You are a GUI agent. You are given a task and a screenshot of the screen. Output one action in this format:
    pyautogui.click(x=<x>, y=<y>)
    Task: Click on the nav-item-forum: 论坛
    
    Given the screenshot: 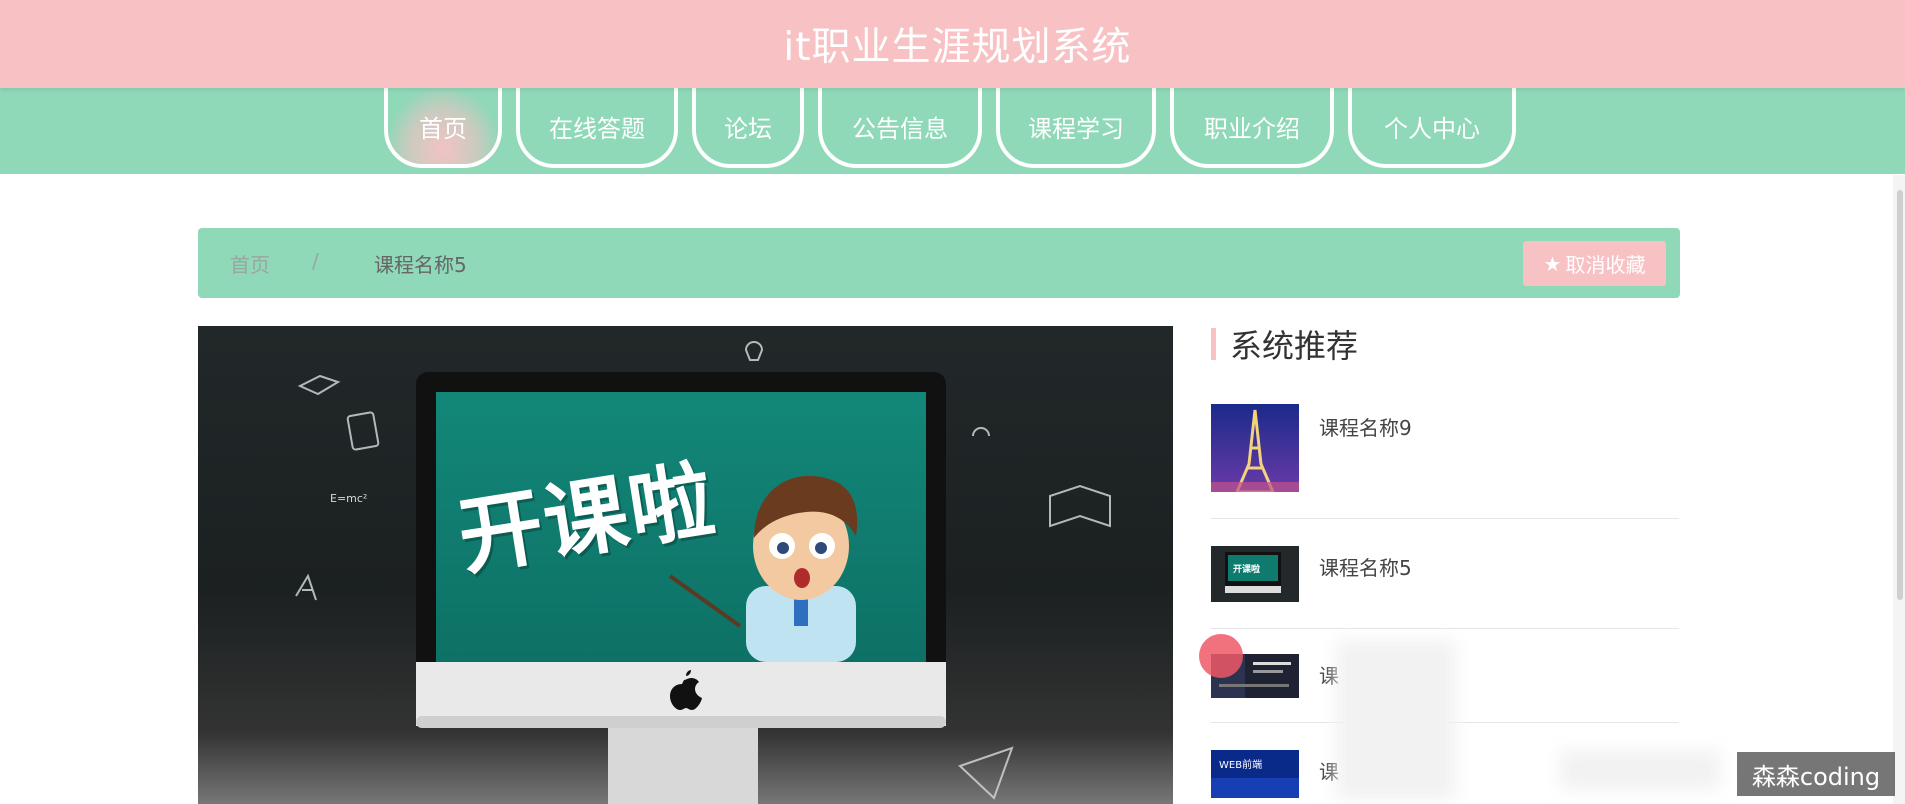 What is the action you would take?
    pyautogui.click(x=748, y=128)
    